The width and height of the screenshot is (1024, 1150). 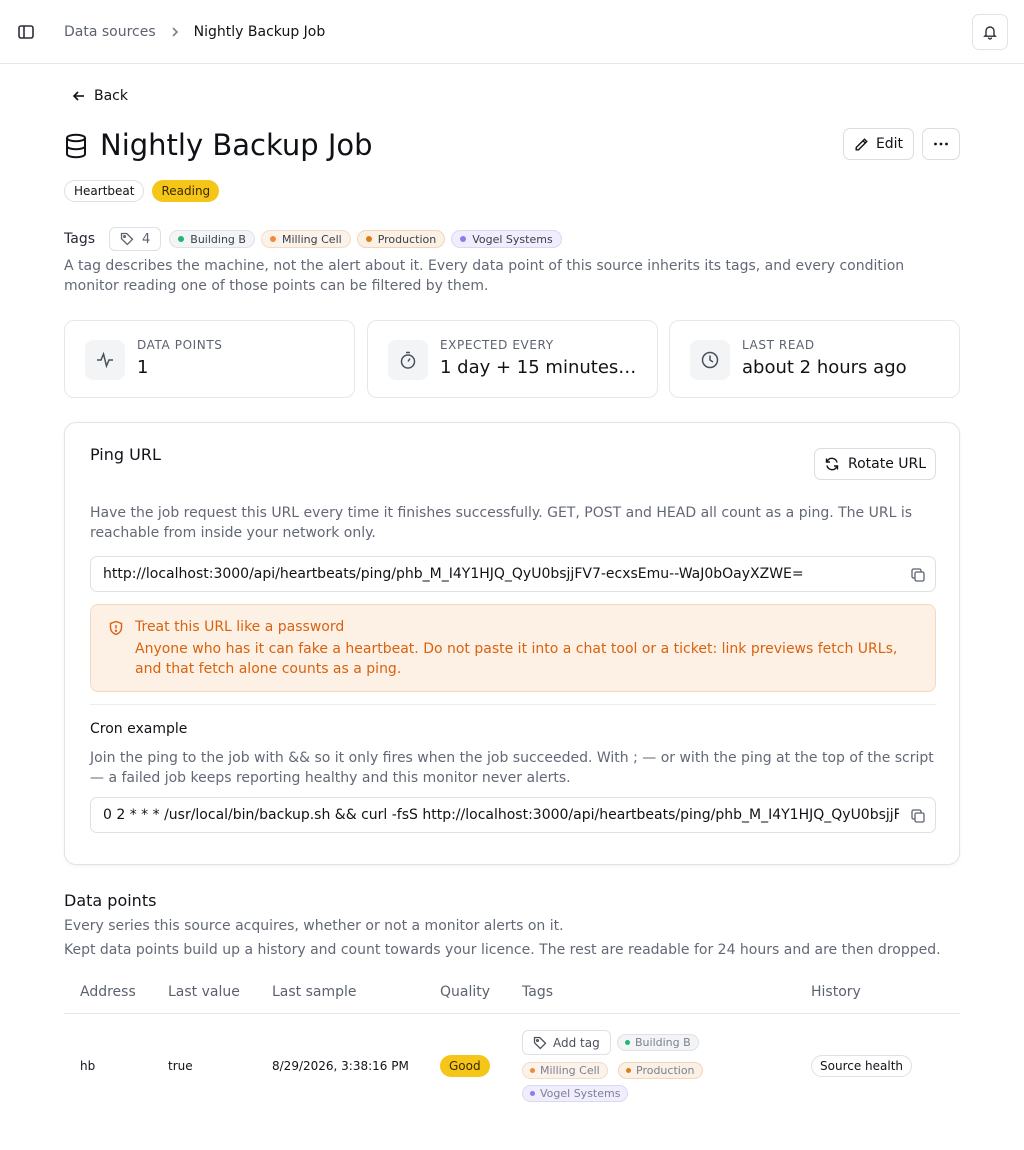 What do you see at coordinates (110, 900) in the screenshot?
I see `data-points-title: Data points` at bounding box center [110, 900].